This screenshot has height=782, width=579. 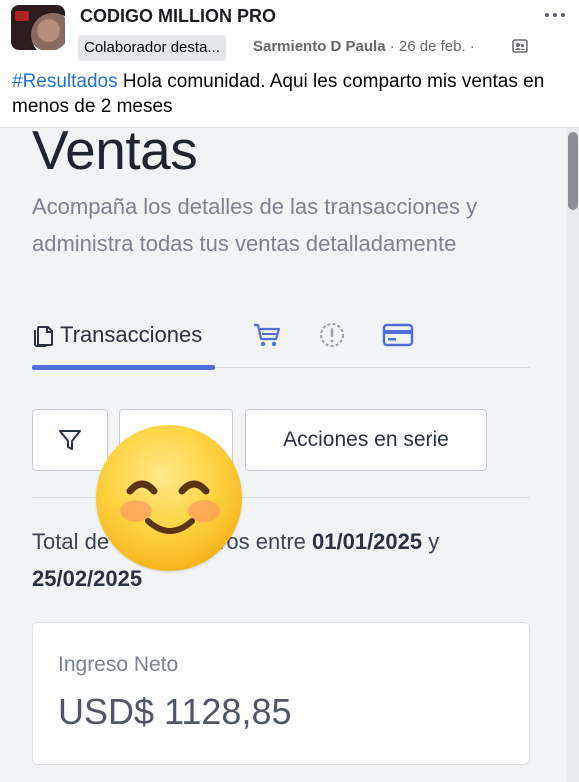 I want to click on smiling-face-emoji, so click(x=169, y=498).